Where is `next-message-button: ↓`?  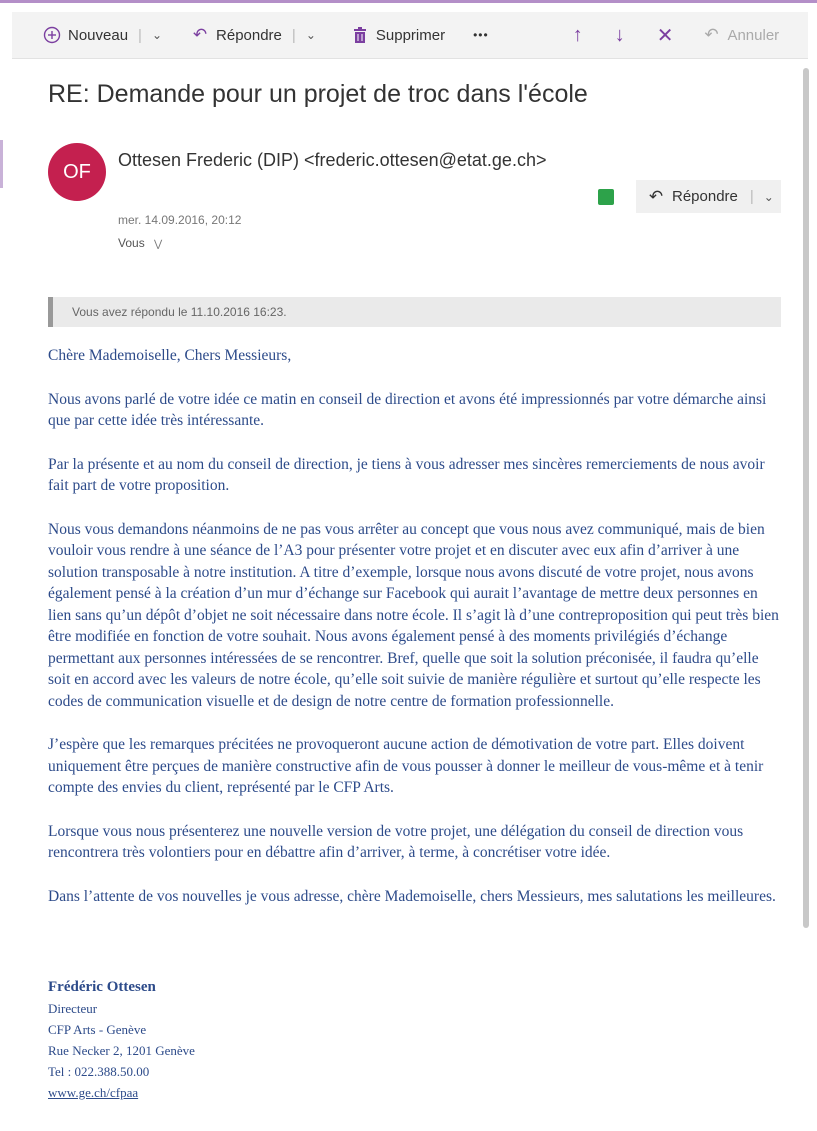 next-message-button: ↓ is located at coordinates (620, 35).